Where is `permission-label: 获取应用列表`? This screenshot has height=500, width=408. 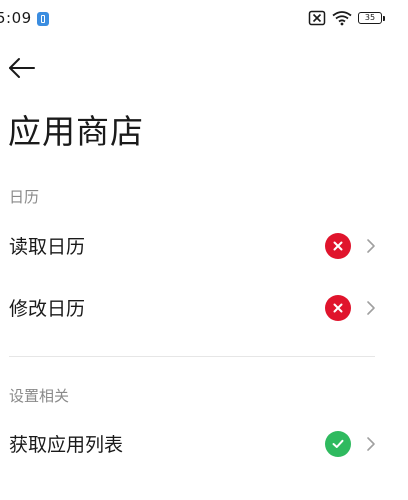
permission-label: 获取应用列表 is located at coordinates (66, 445).